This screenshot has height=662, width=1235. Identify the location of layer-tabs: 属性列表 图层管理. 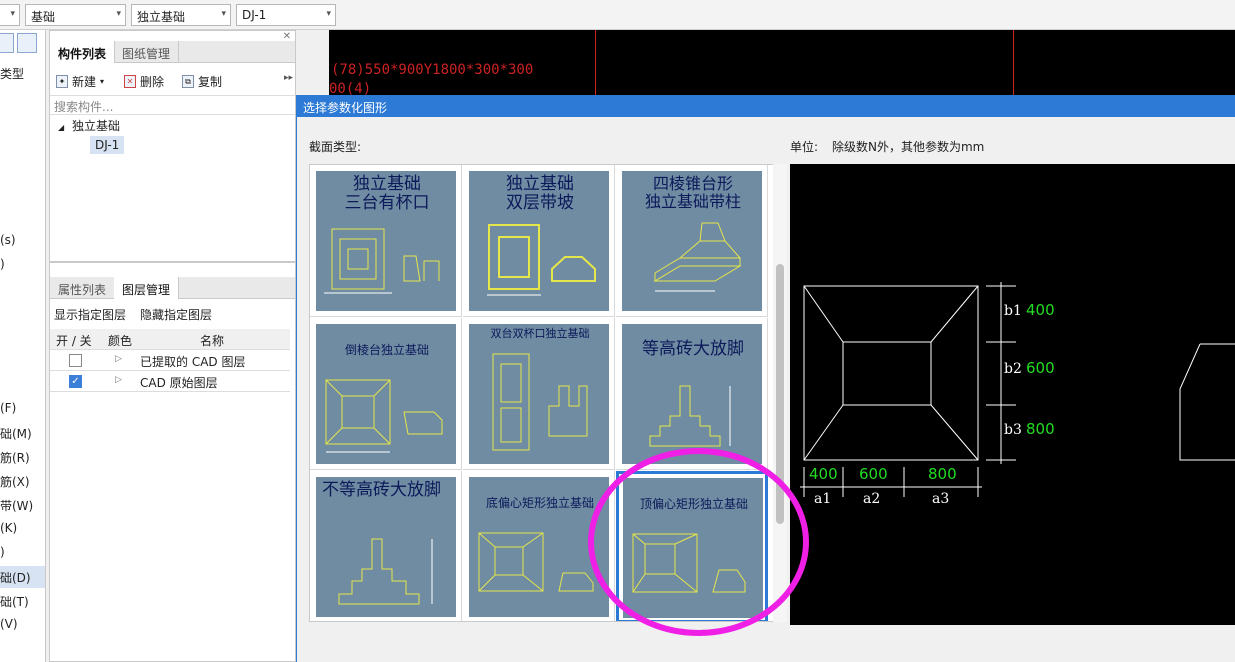
(172, 288).